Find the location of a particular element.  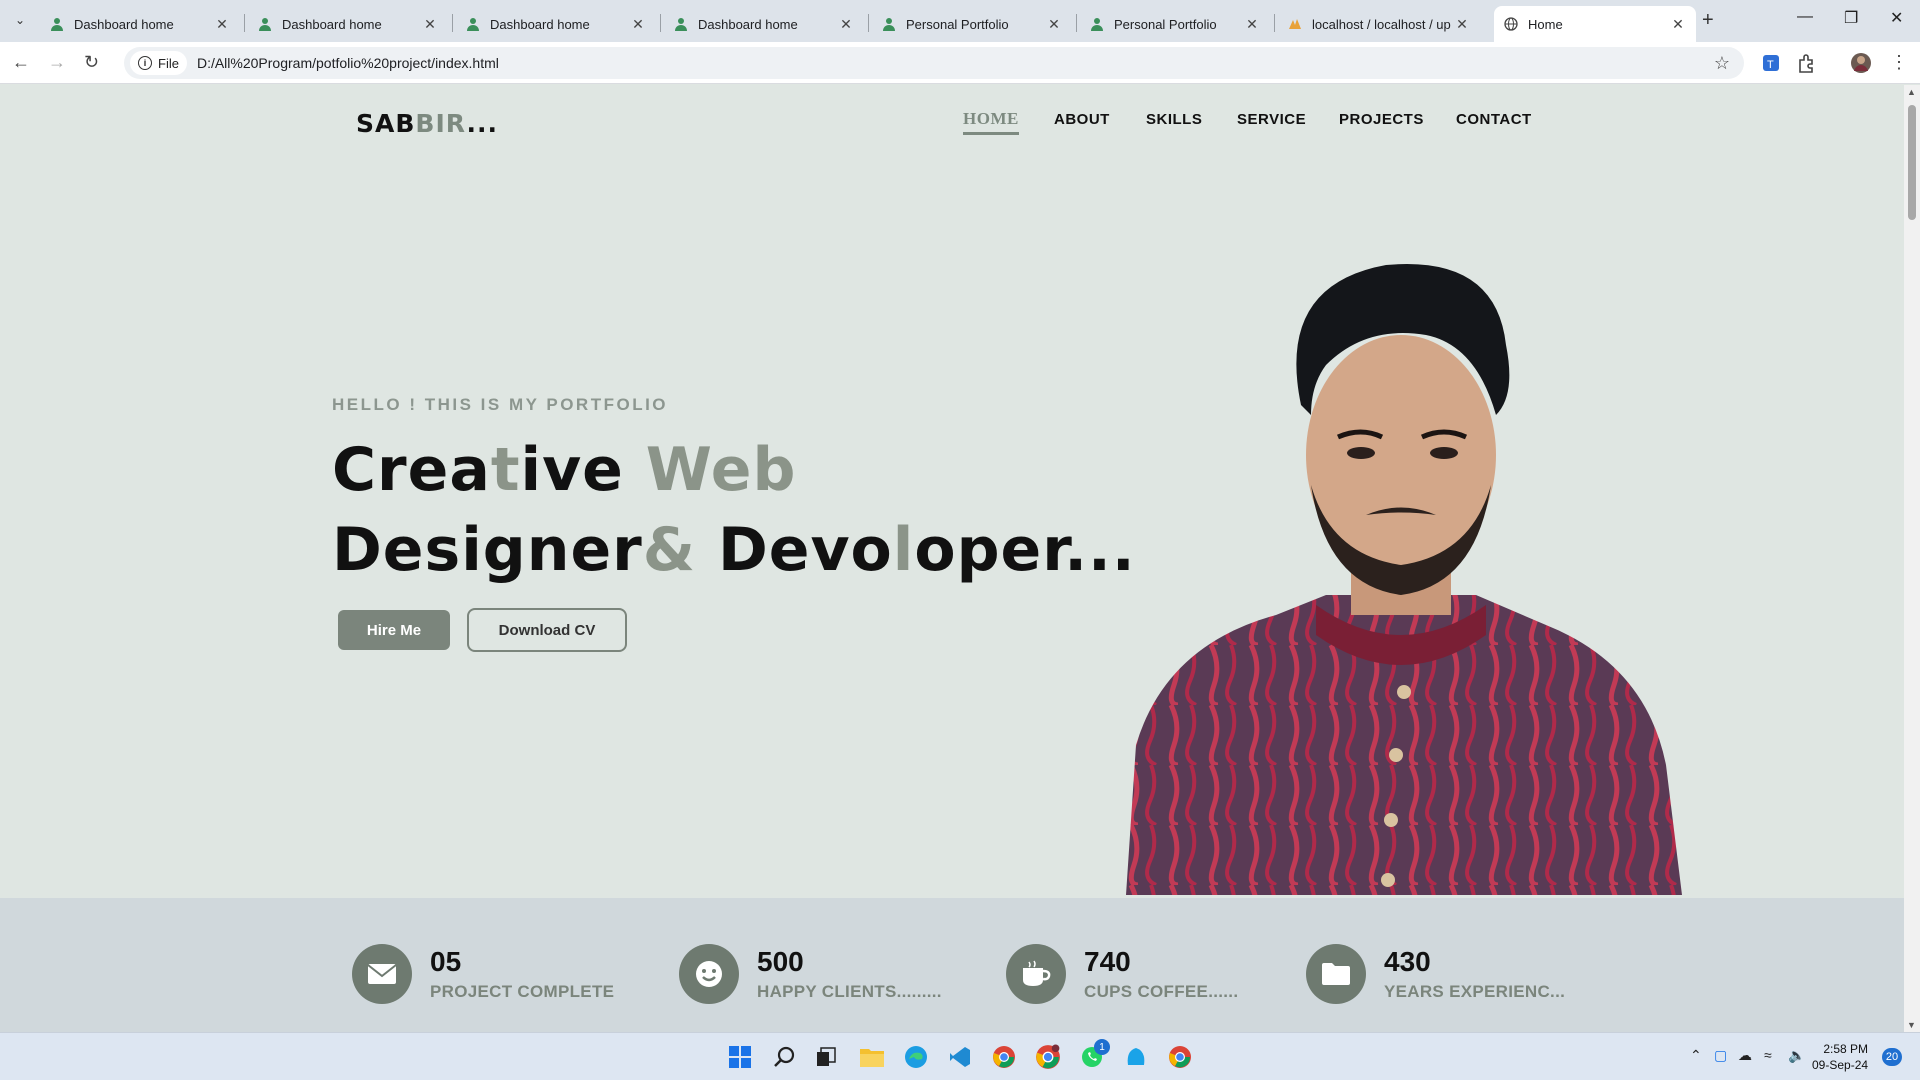

heading-part: Devo is located at coordinates (794, 550).